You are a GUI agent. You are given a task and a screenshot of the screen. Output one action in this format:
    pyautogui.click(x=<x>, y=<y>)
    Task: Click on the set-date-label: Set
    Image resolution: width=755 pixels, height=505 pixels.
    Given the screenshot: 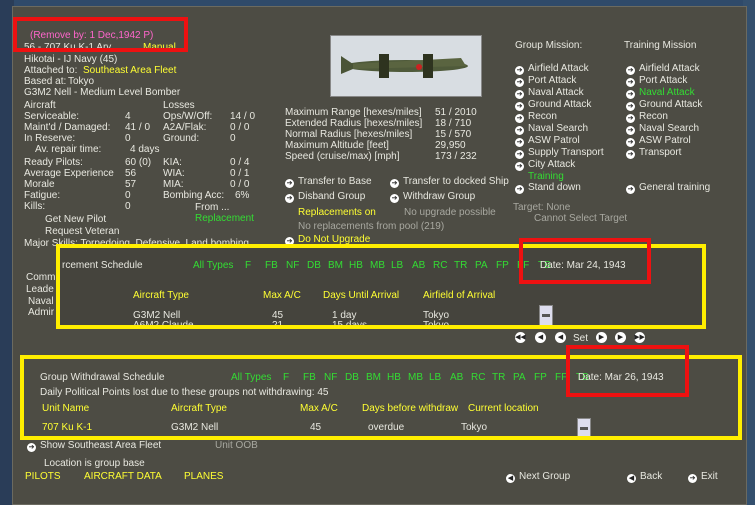 What is the action you would take?
    pyautogui.click(x=580, y=339)
    